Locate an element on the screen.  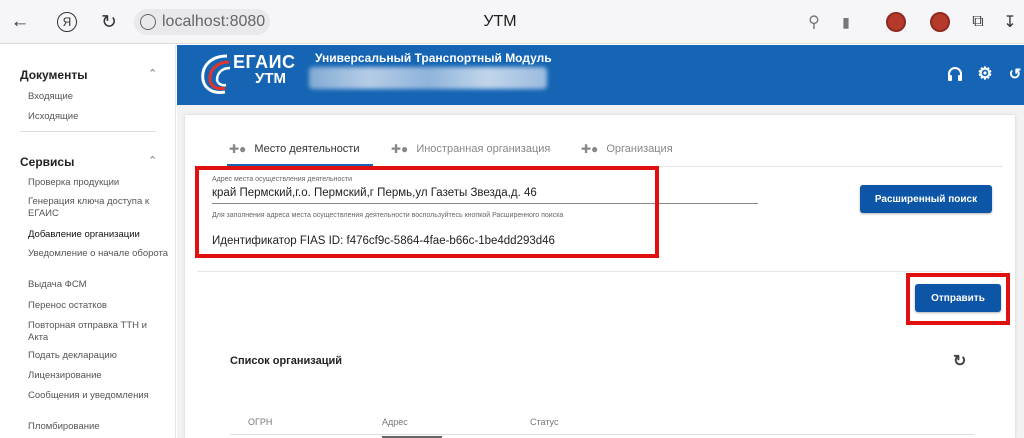
sidebar-item-sealing: Пломбирование is located at coordinates (98, 427).